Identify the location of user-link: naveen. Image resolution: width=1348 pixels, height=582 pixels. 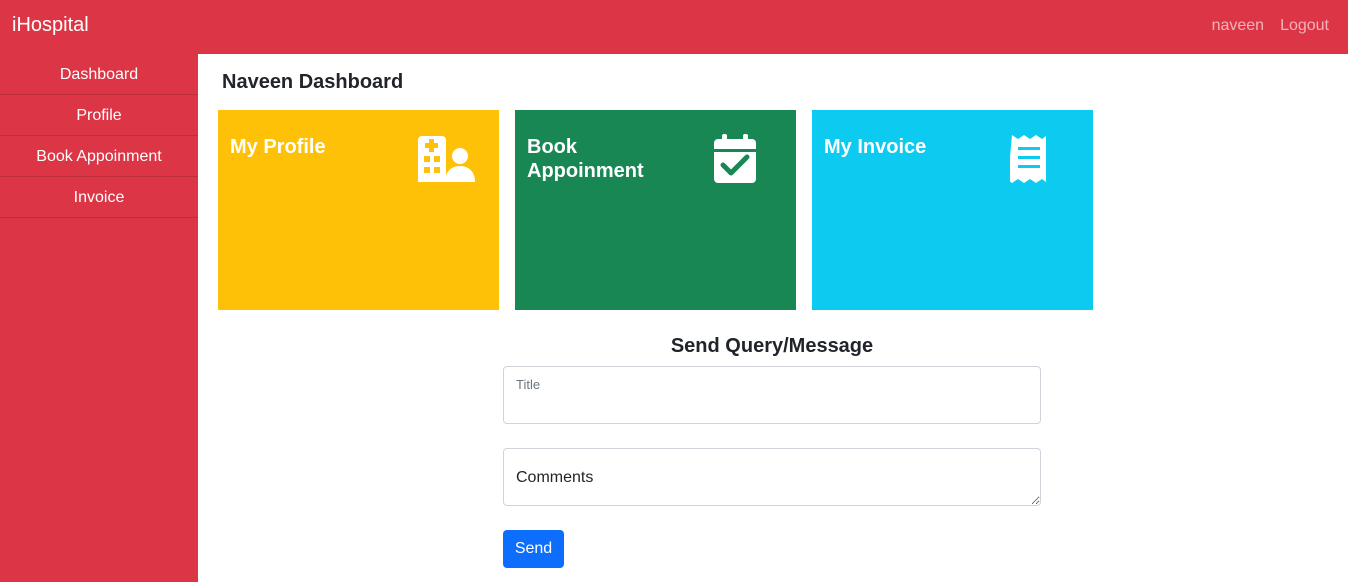
(1238, 26).